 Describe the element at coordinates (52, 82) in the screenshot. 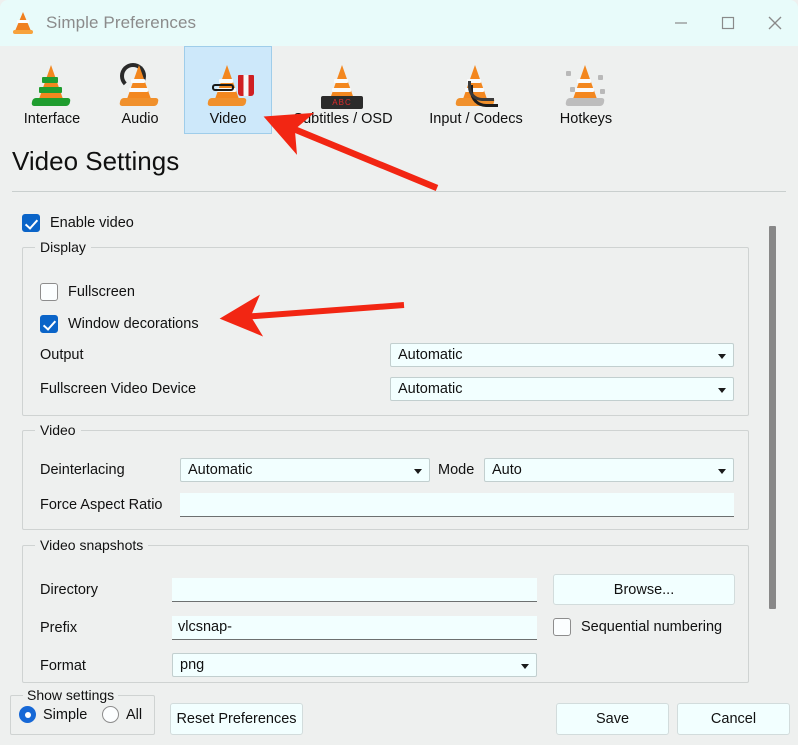

I see `vlc-interface-icon` at that location.